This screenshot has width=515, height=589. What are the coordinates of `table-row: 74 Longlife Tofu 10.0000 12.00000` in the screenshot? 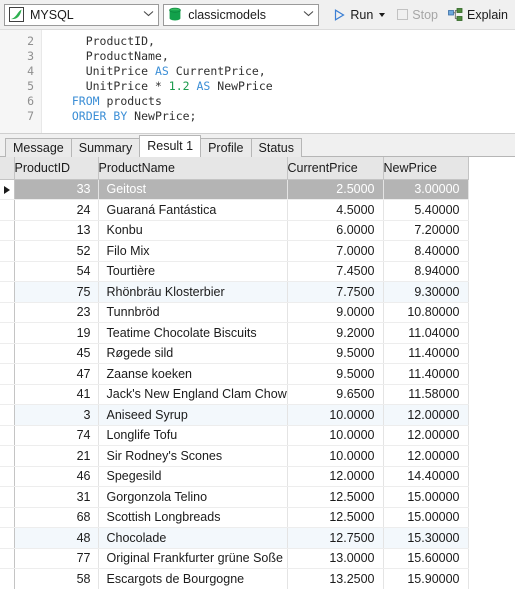 It's located at (234, 435).